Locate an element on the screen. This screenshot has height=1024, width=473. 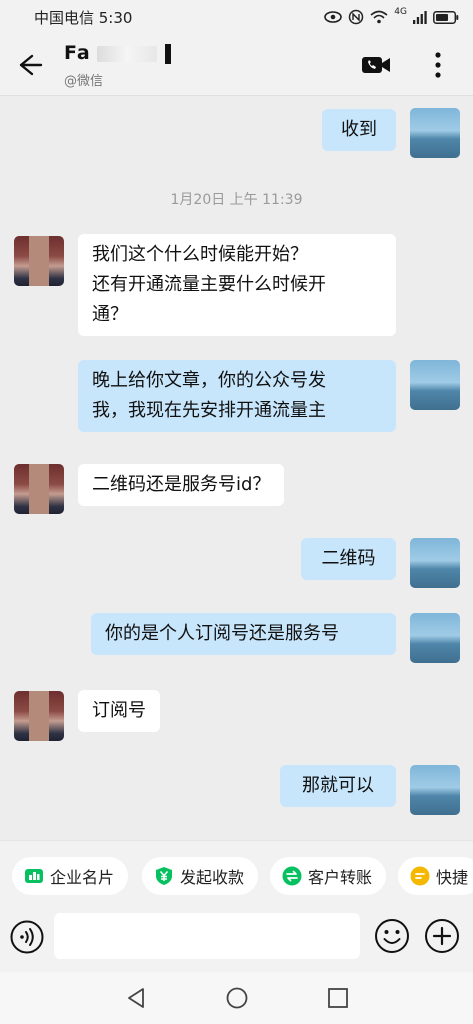
network-type: 4G is located at coordinates (400, 12).